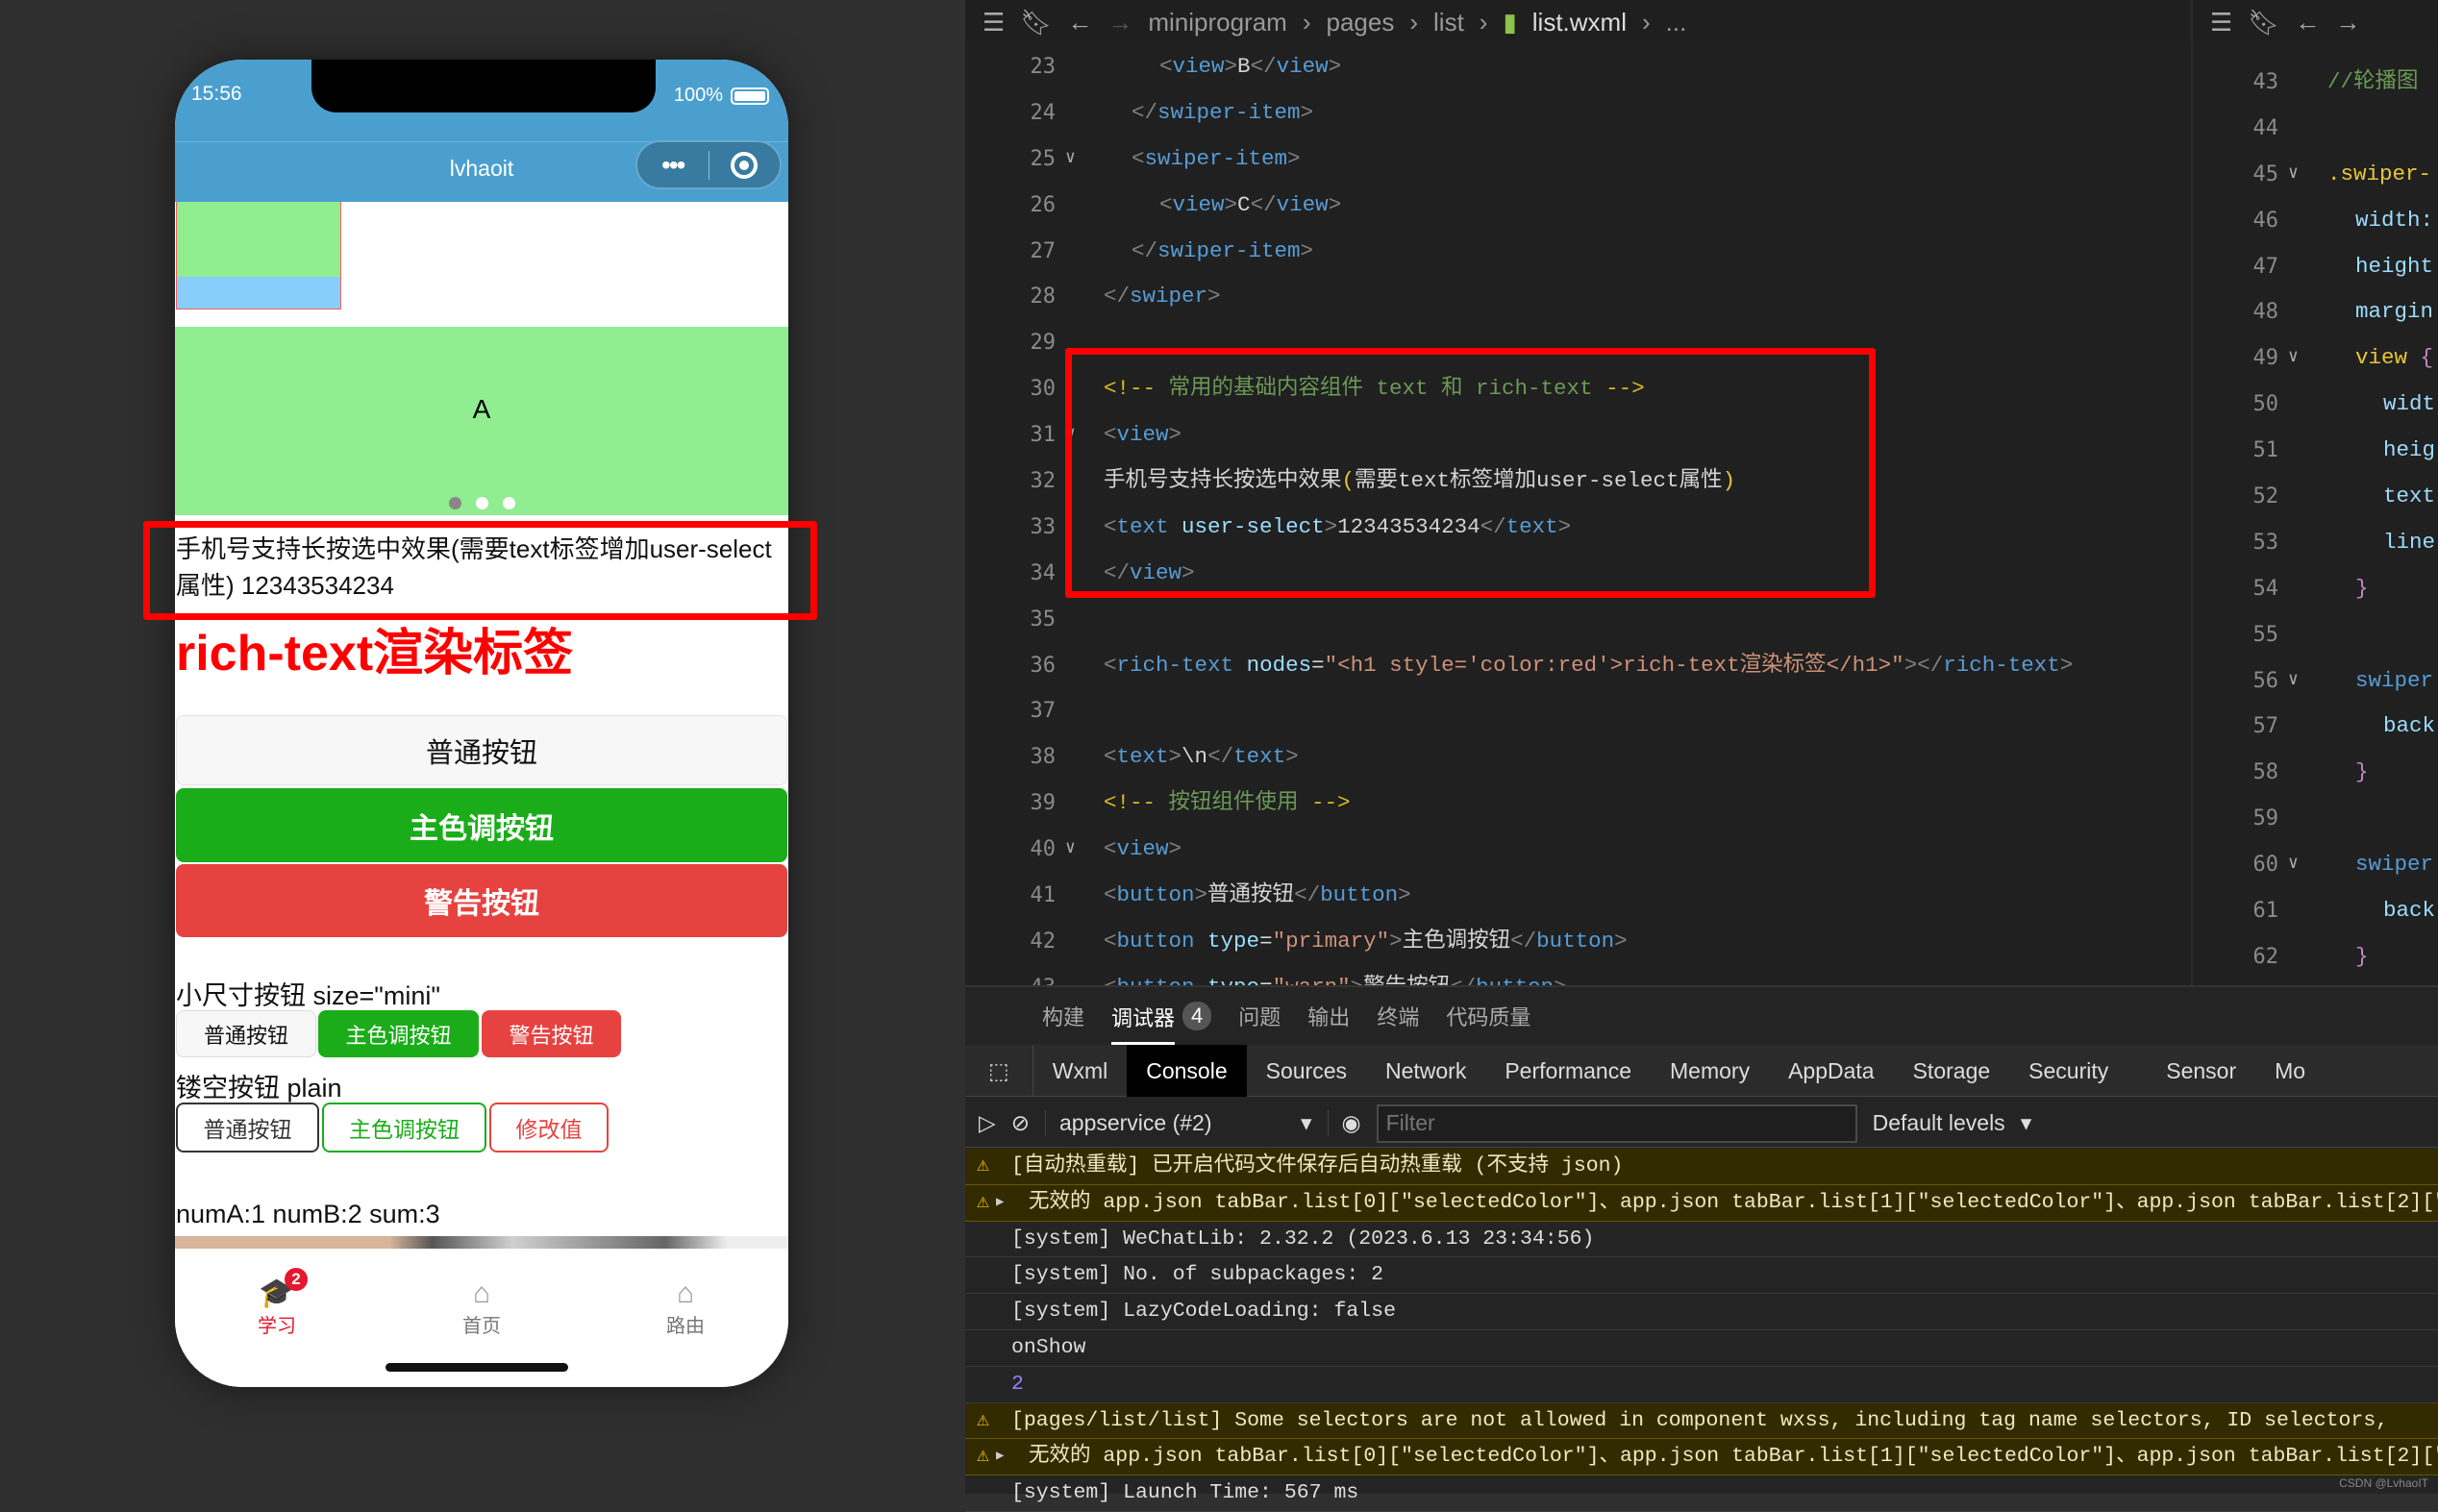  What do you see at coordinates (1568, 1071) in the screenshot?
I see `tab-performance: Performance` at bounding box center [1568, 1071].